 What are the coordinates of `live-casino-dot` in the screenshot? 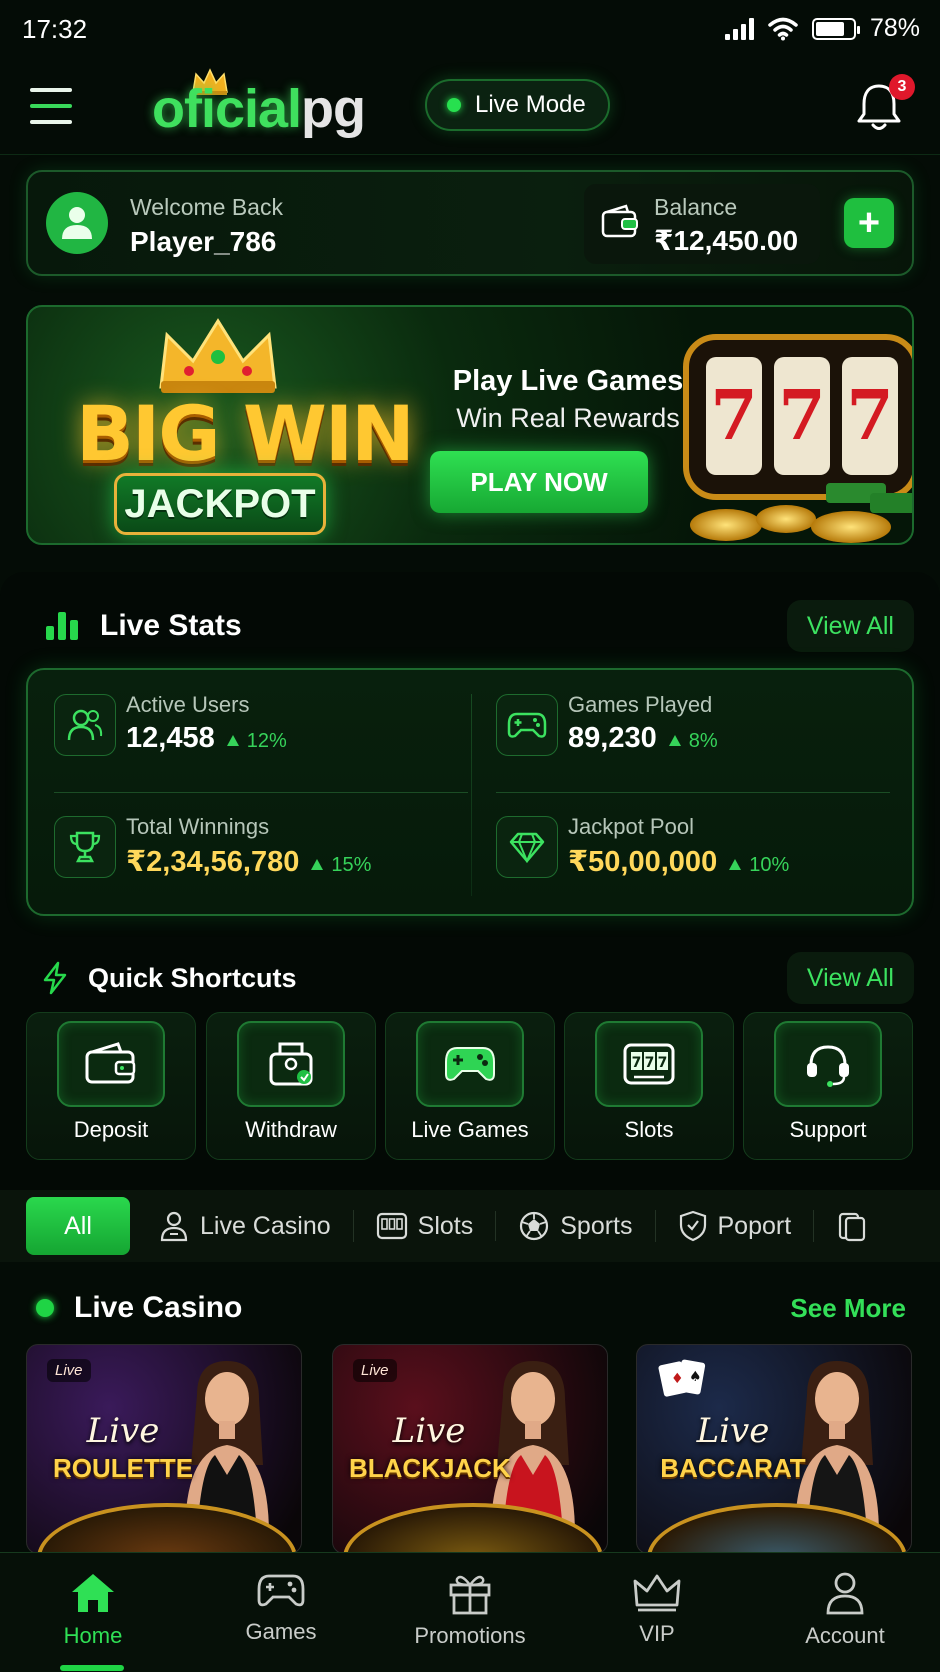 It's located at (45, 1308).